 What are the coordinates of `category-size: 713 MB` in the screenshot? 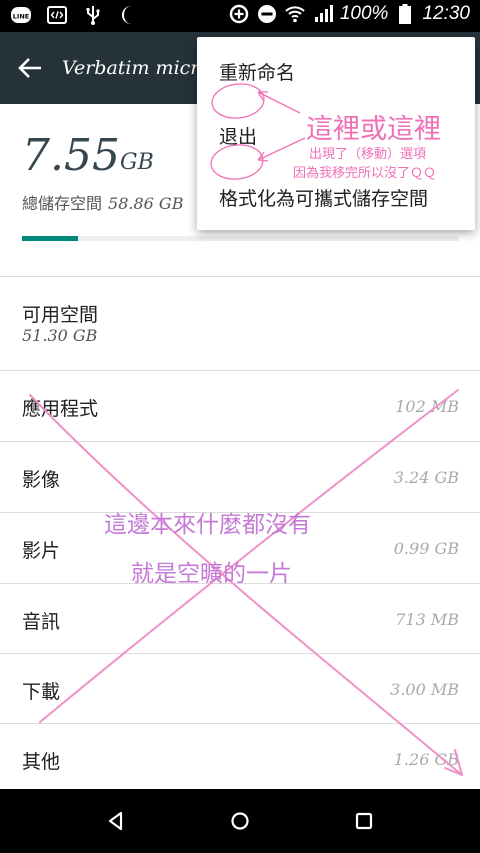 It's located at (427, 619).